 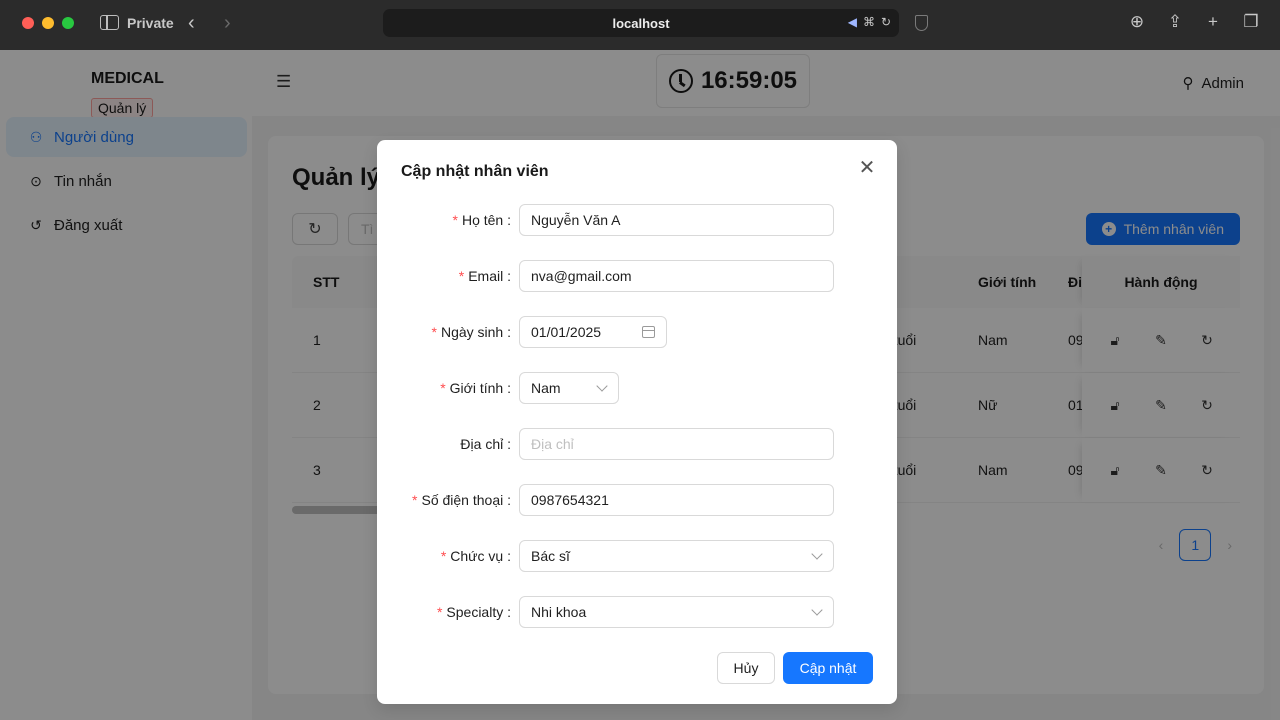 I want to click on field-label: * Họ tên :, so click(x=481, y=220).